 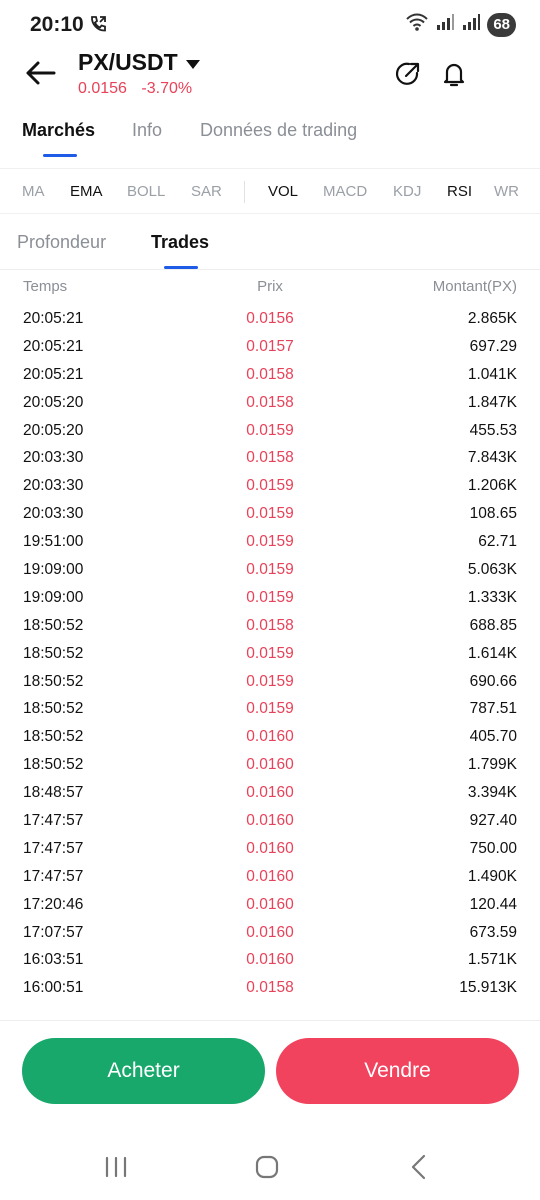 I want to click on trade-amount: 1.206K, so click(x=492, y=486).